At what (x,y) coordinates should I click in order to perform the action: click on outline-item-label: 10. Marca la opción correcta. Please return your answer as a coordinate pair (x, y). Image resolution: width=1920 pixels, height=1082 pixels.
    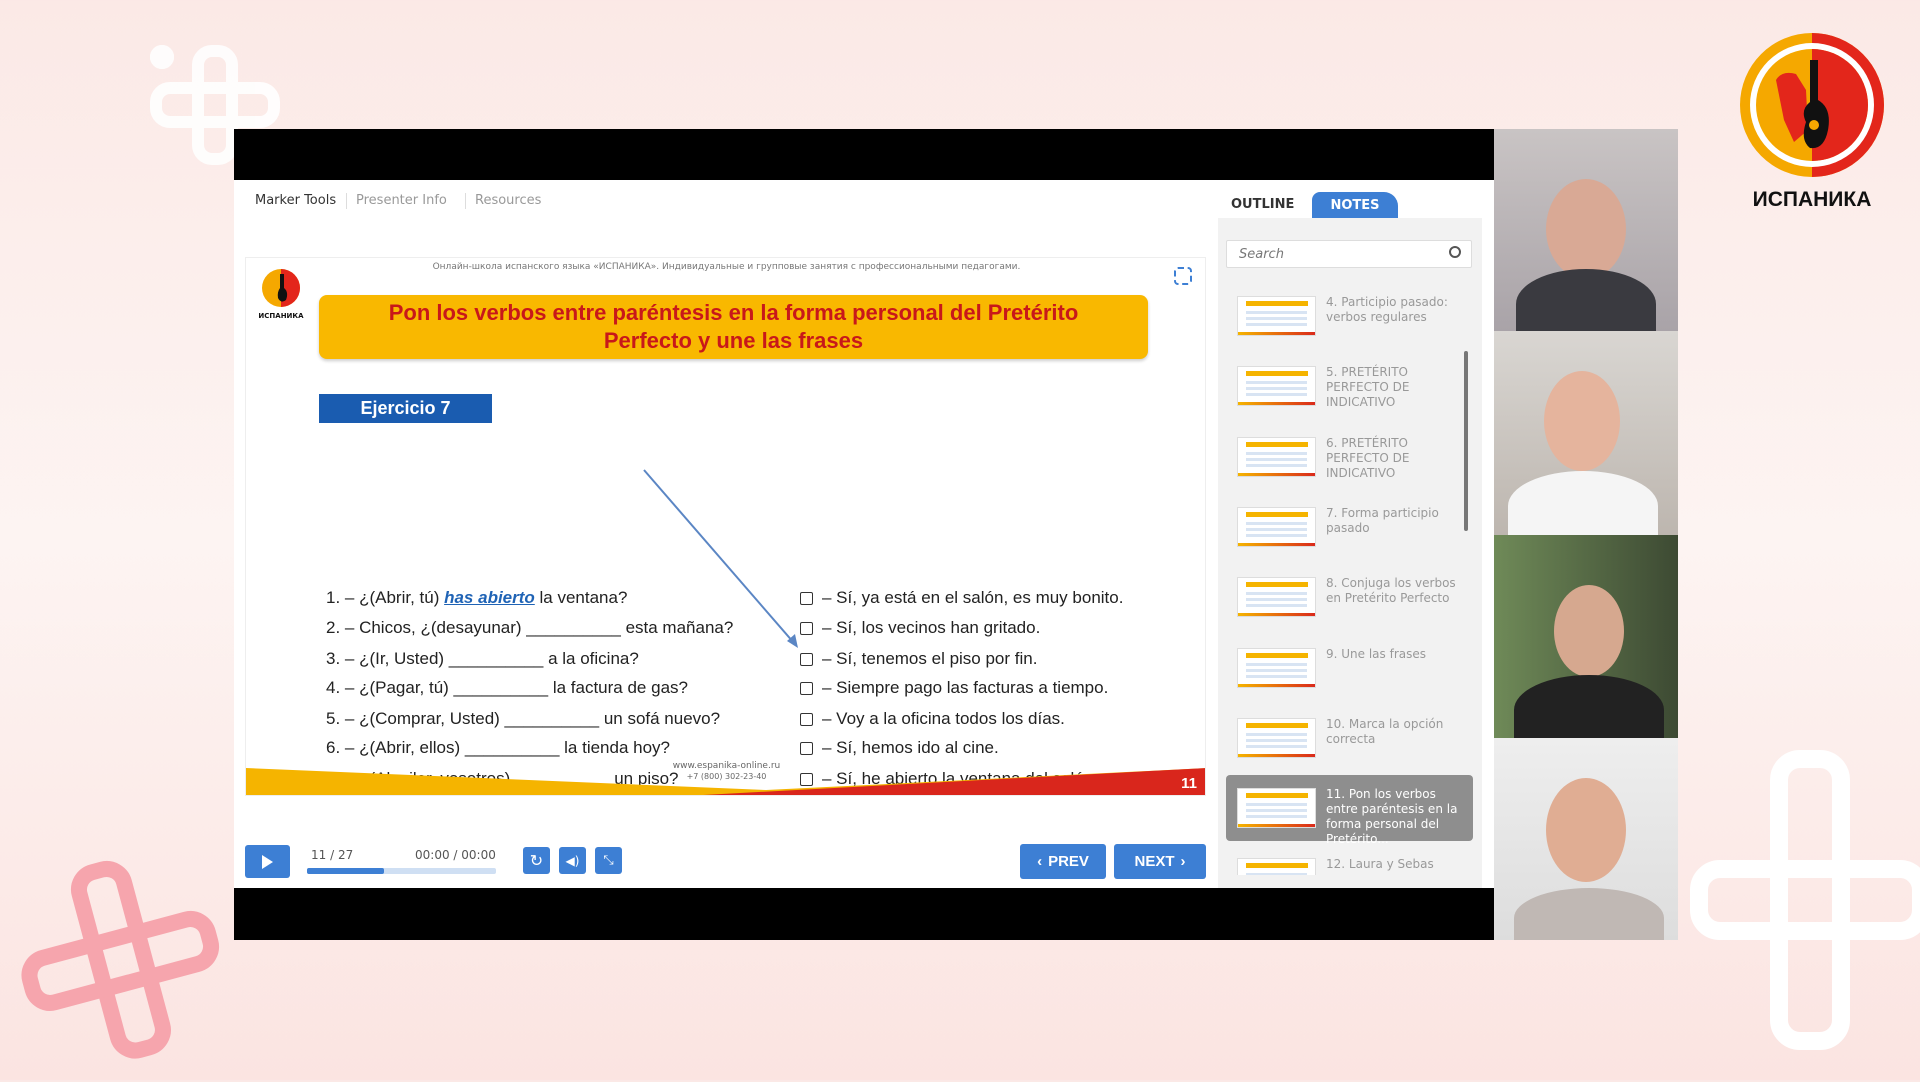
    Looking at the image, I should click on (1385, 731).